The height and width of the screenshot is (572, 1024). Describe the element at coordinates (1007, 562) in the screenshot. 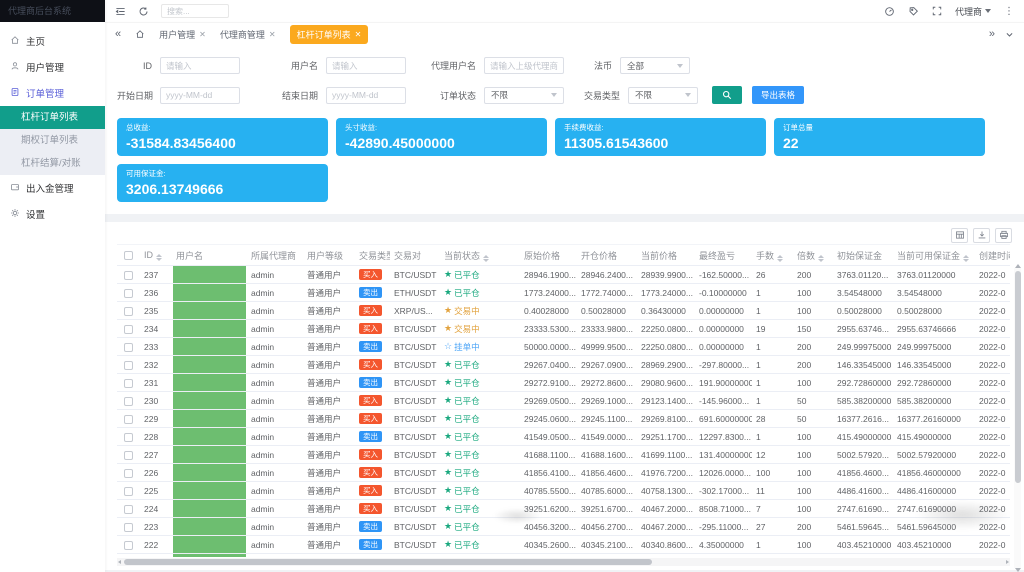

I see `scroll-right-arrow-icon` at that location.